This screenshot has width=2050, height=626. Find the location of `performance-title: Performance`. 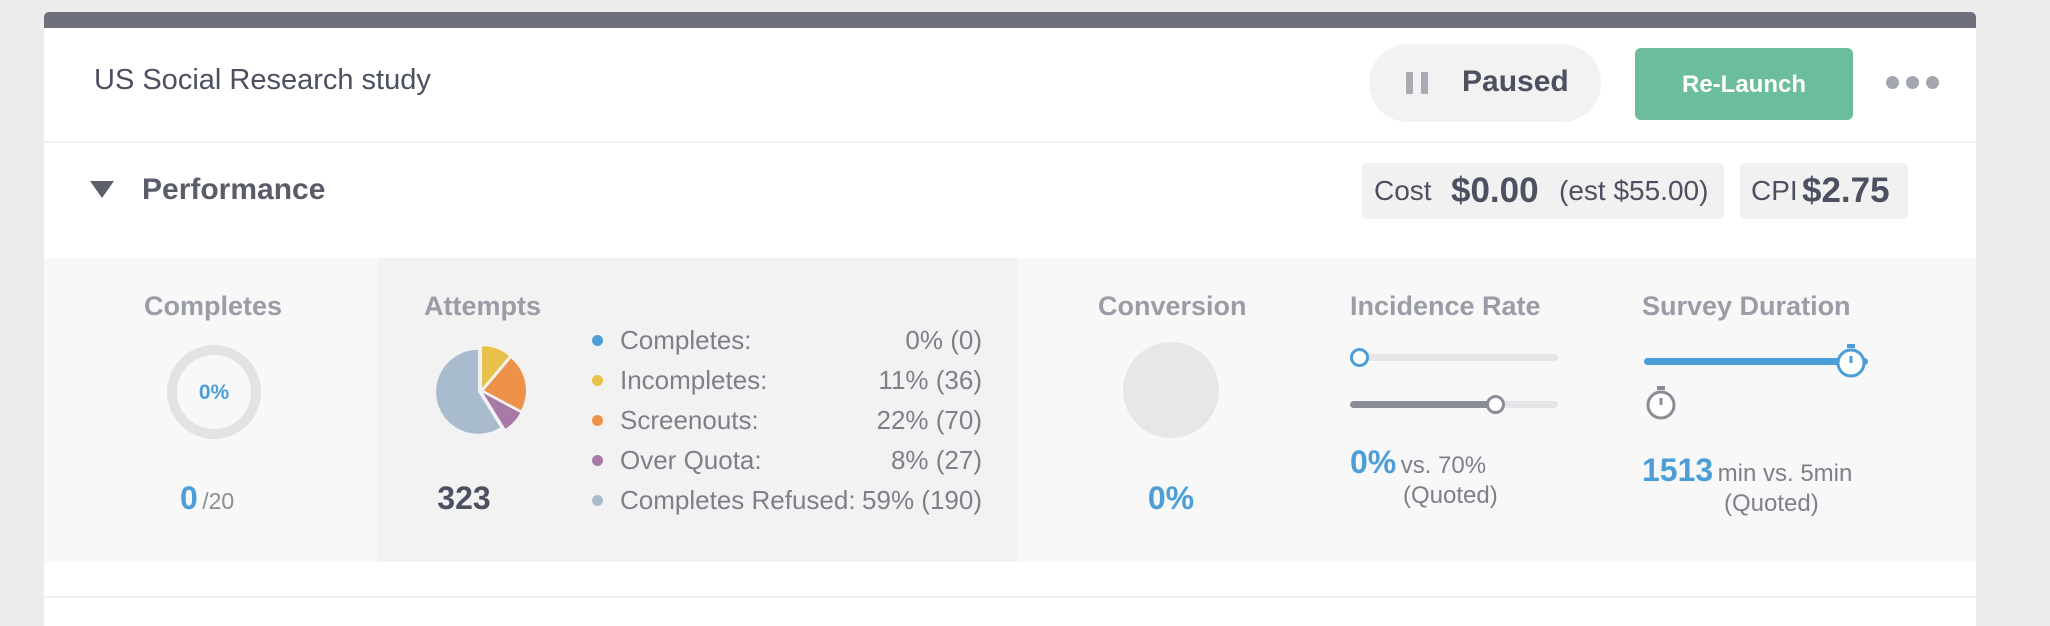

performance-title: Performance is located at coordinates (234, 189).